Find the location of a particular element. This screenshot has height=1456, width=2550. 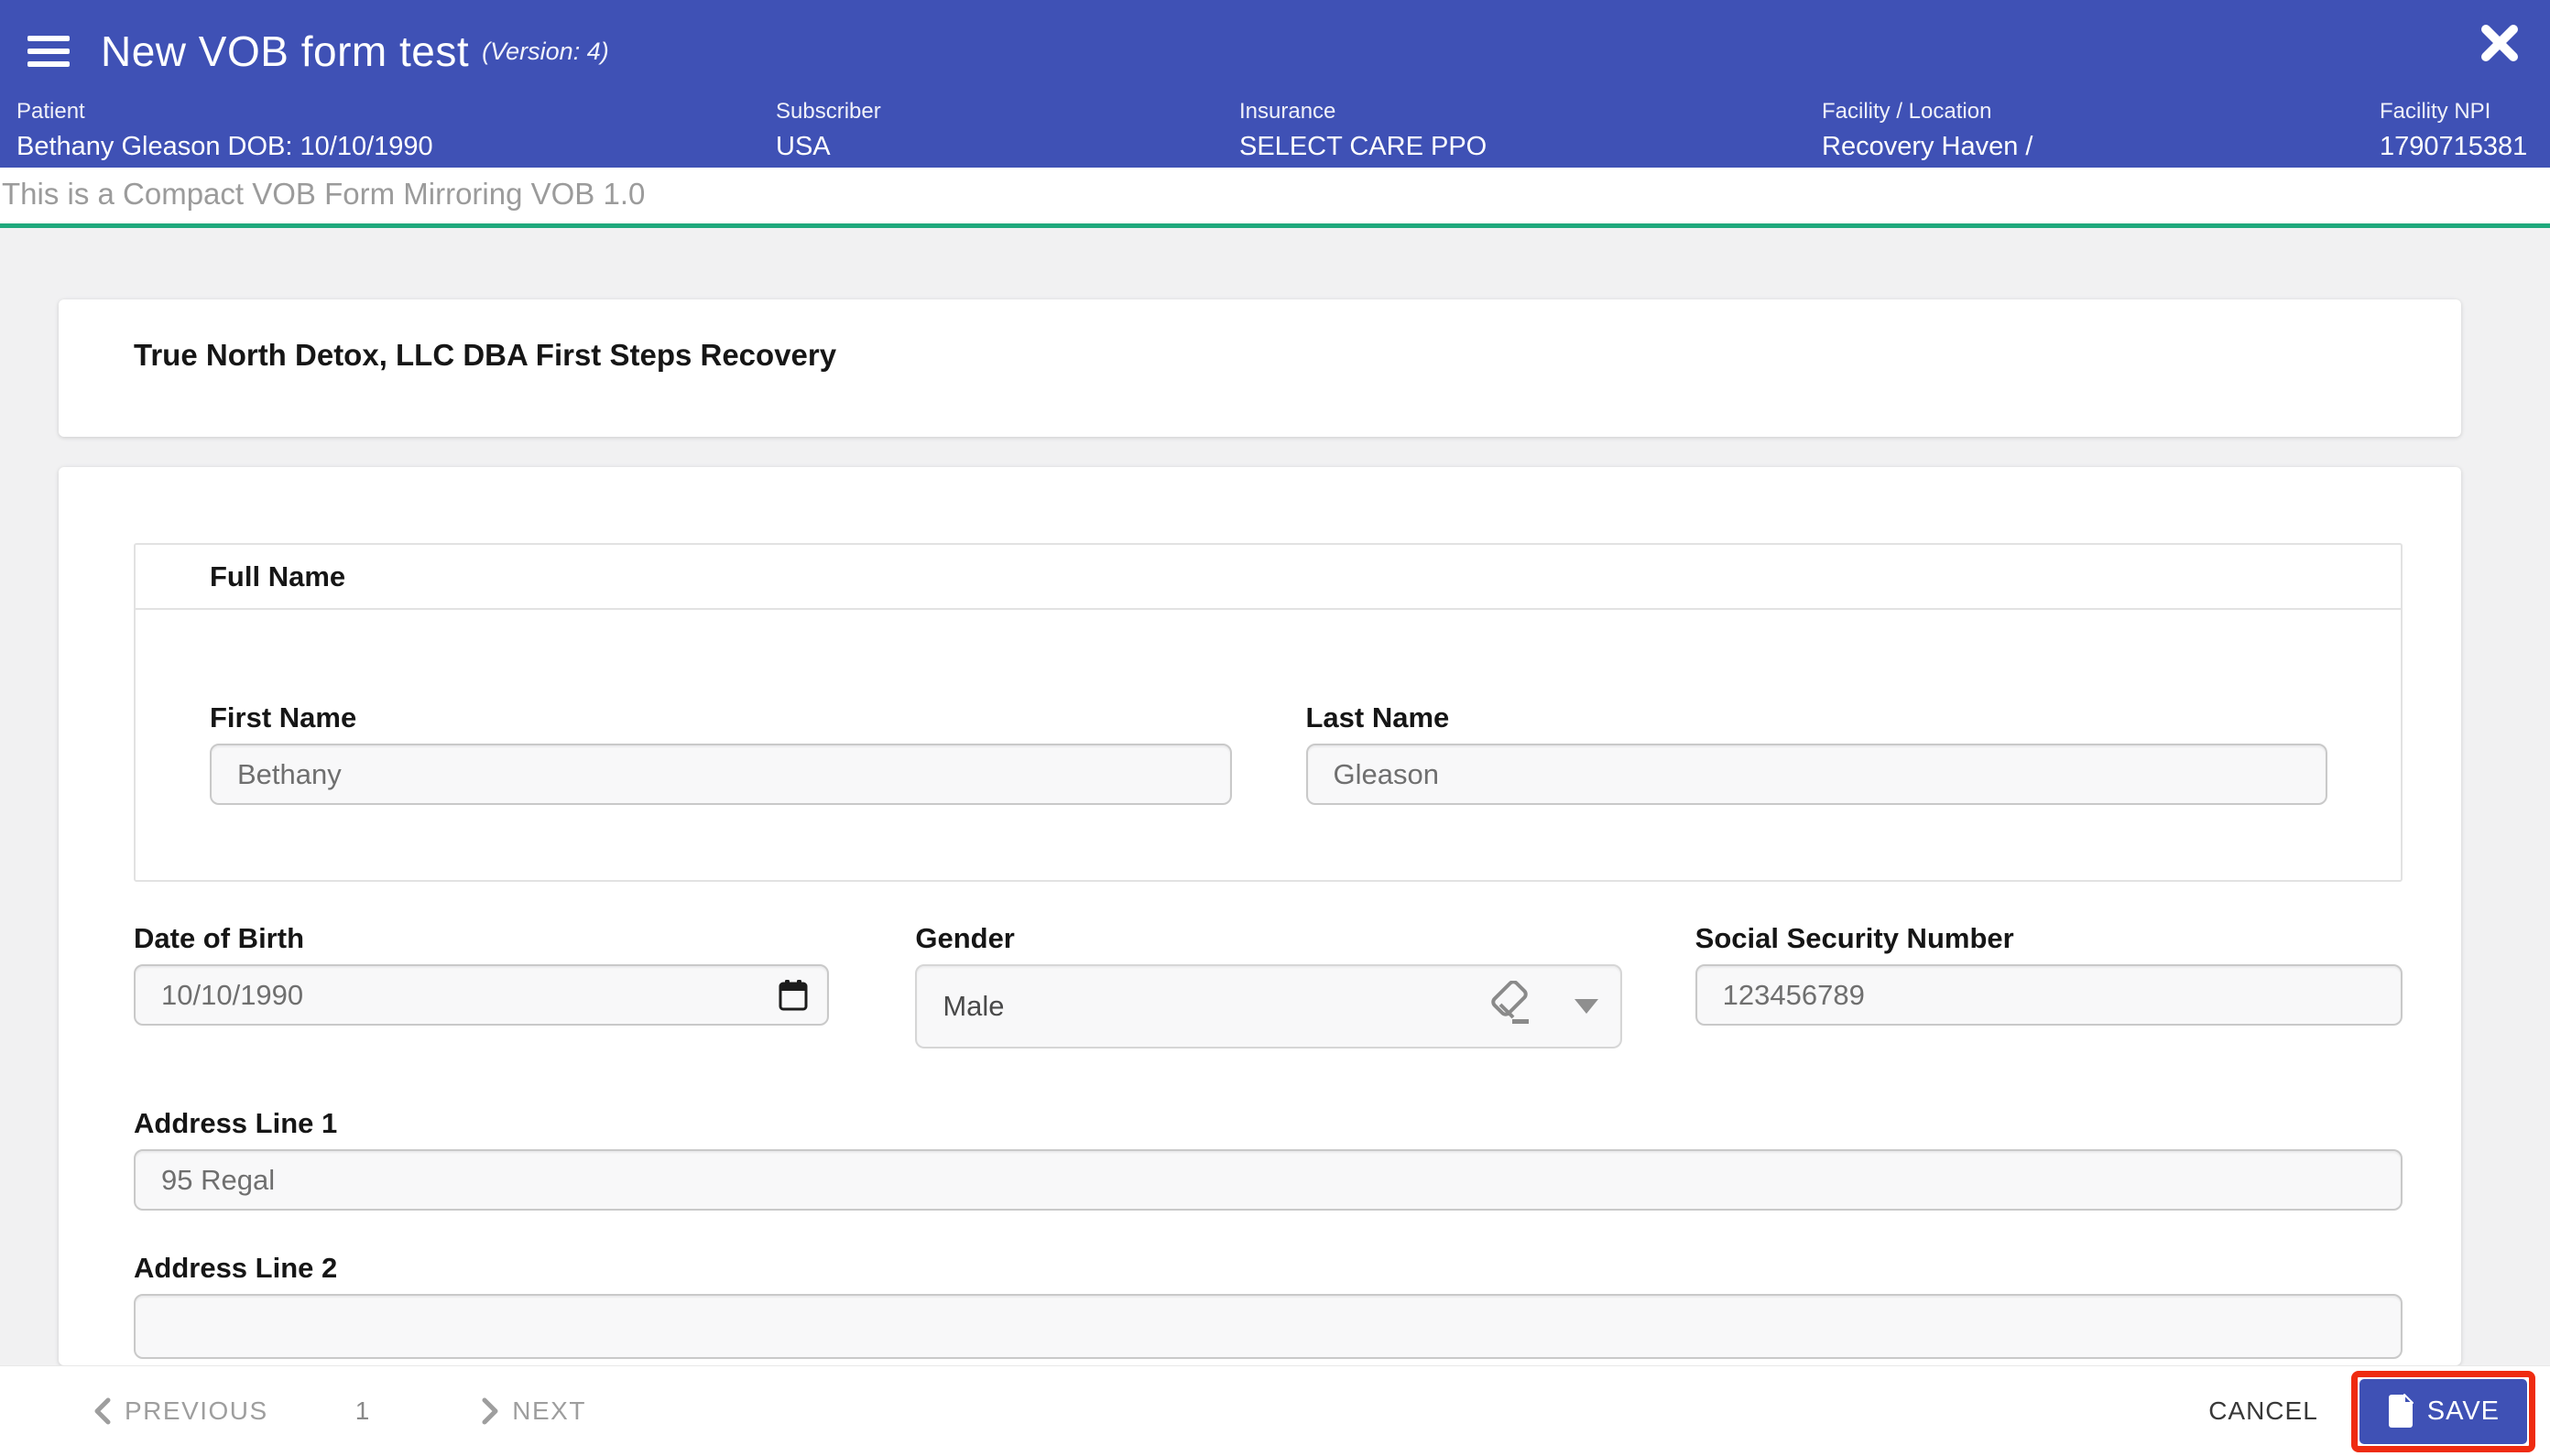

first-name-label: First Name is located at coordinates (283, 717).